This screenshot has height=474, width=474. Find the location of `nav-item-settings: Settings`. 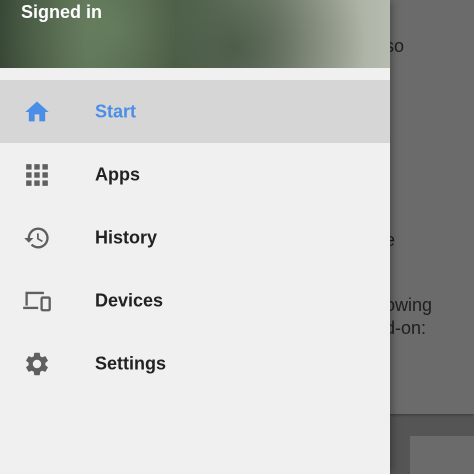

nav-item-settings: Settings is located at coordinates (195, 363).